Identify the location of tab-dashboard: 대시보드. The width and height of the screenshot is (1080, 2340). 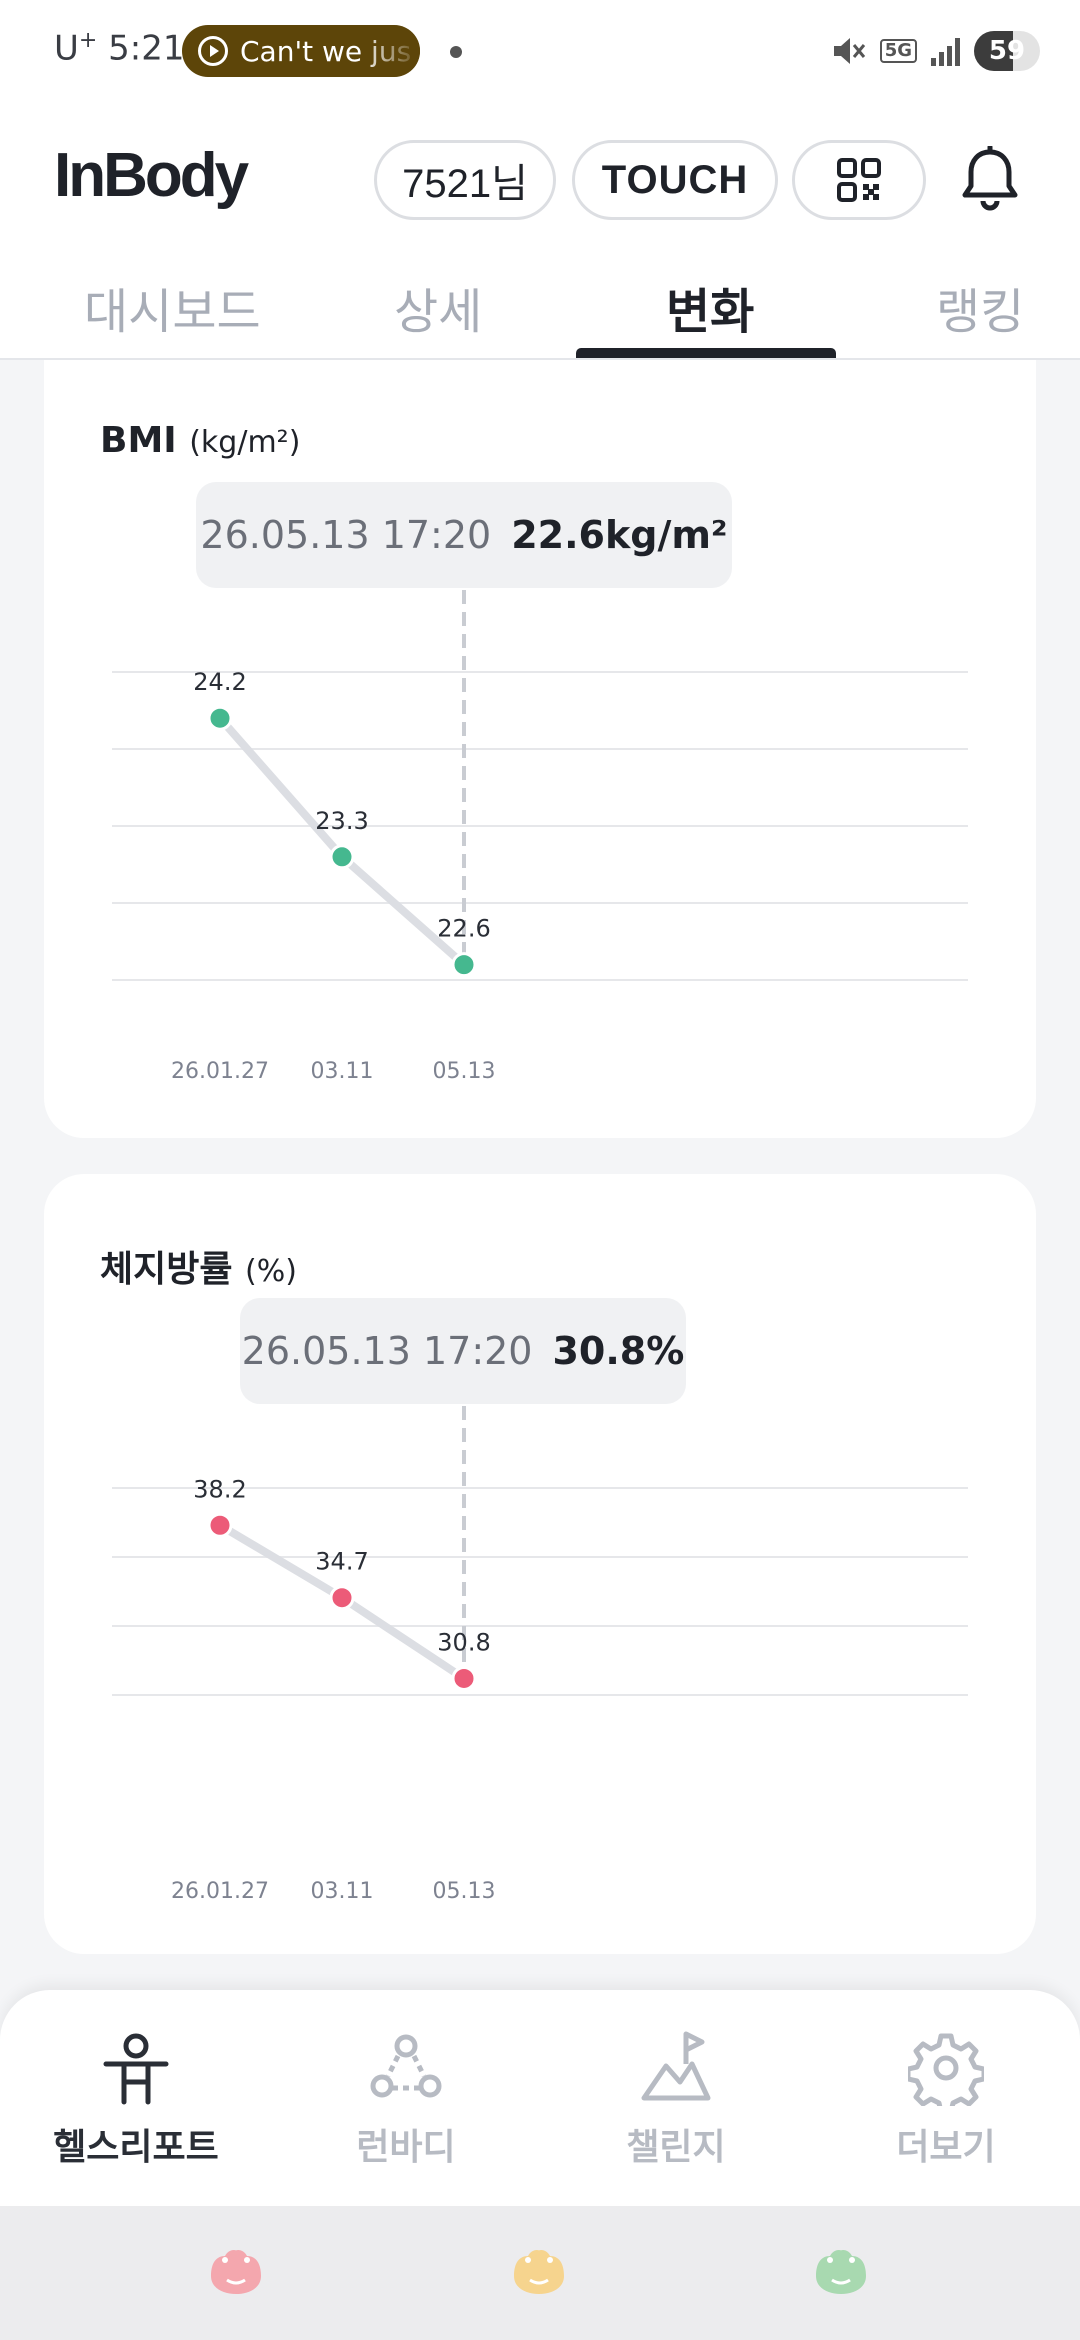
(172, 307).